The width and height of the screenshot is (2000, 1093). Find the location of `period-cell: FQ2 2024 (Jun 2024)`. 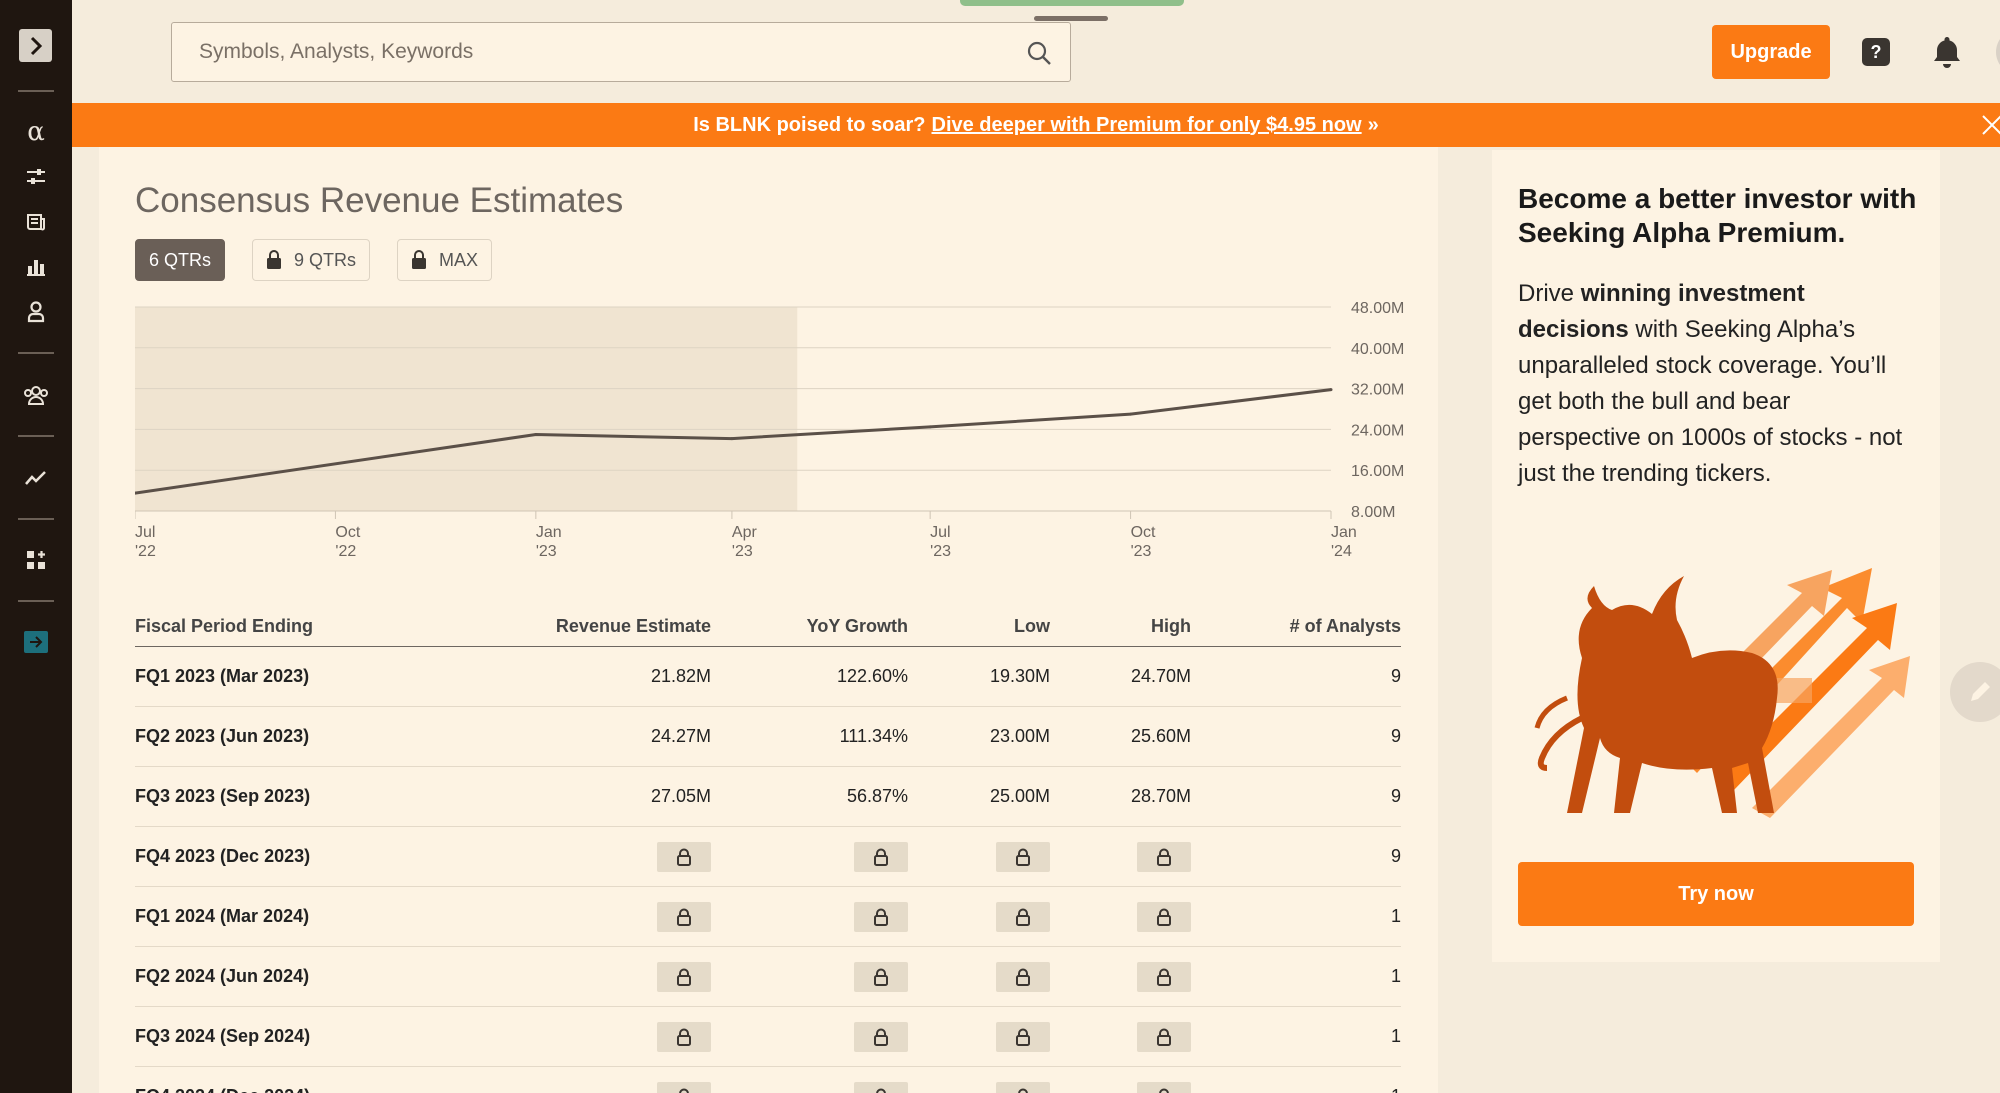

period-cell: FQ2 2024 (Jun 2024) is located at coordinates (222, 976).